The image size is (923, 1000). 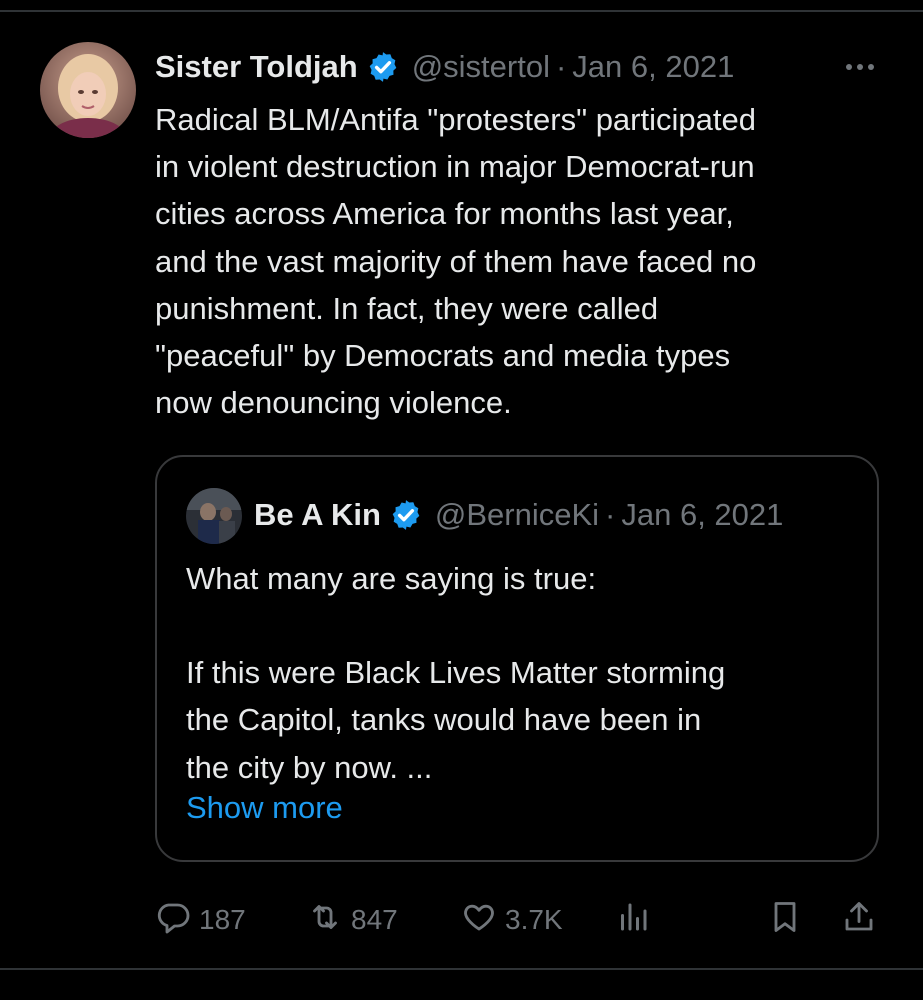 What do you see at coordinates (479, 920) in the screenshot?
I see `like-icon` at bounding box center [479, 920].